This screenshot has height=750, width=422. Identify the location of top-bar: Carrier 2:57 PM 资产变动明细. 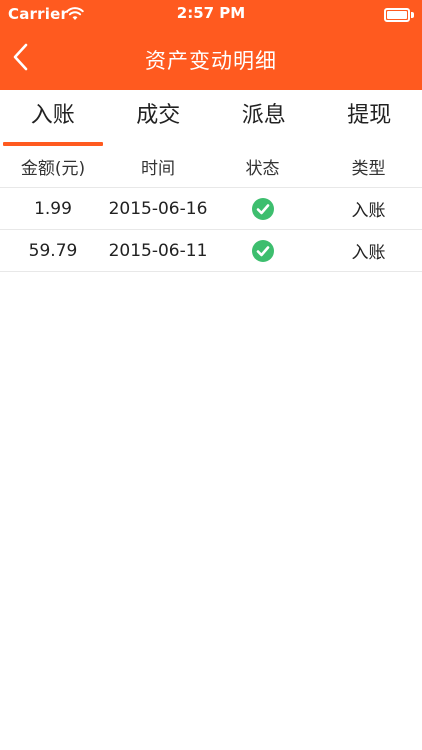
(211, 45).